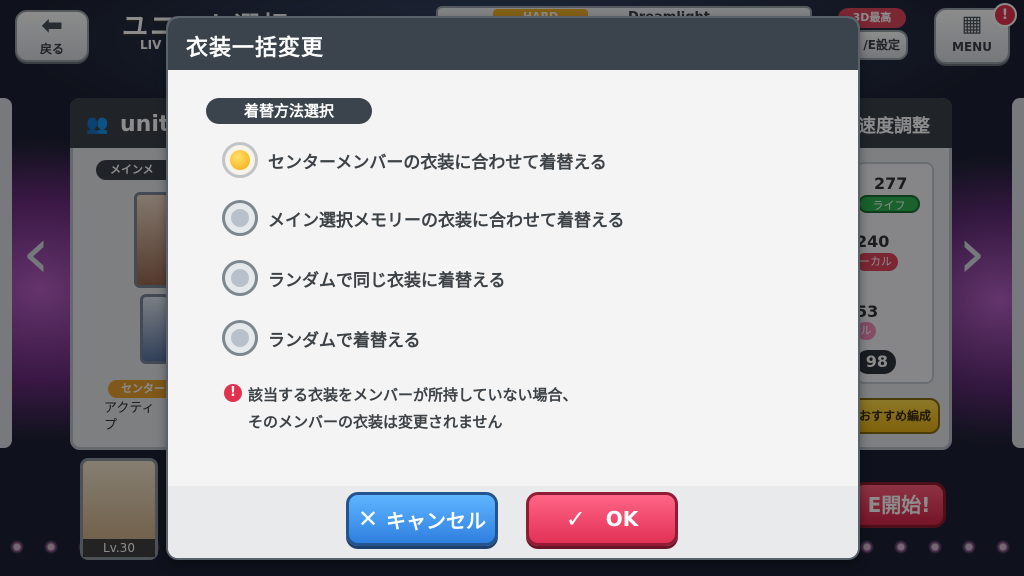 The image size is (1024, 576). What do you see at coordinates (413, 409) in the screenshot?
I see `warning-text: 該当する衣装をメンバーが所持していない場合、 そのメンバーの衣装は変更されません` at bounding box center [413, 409].